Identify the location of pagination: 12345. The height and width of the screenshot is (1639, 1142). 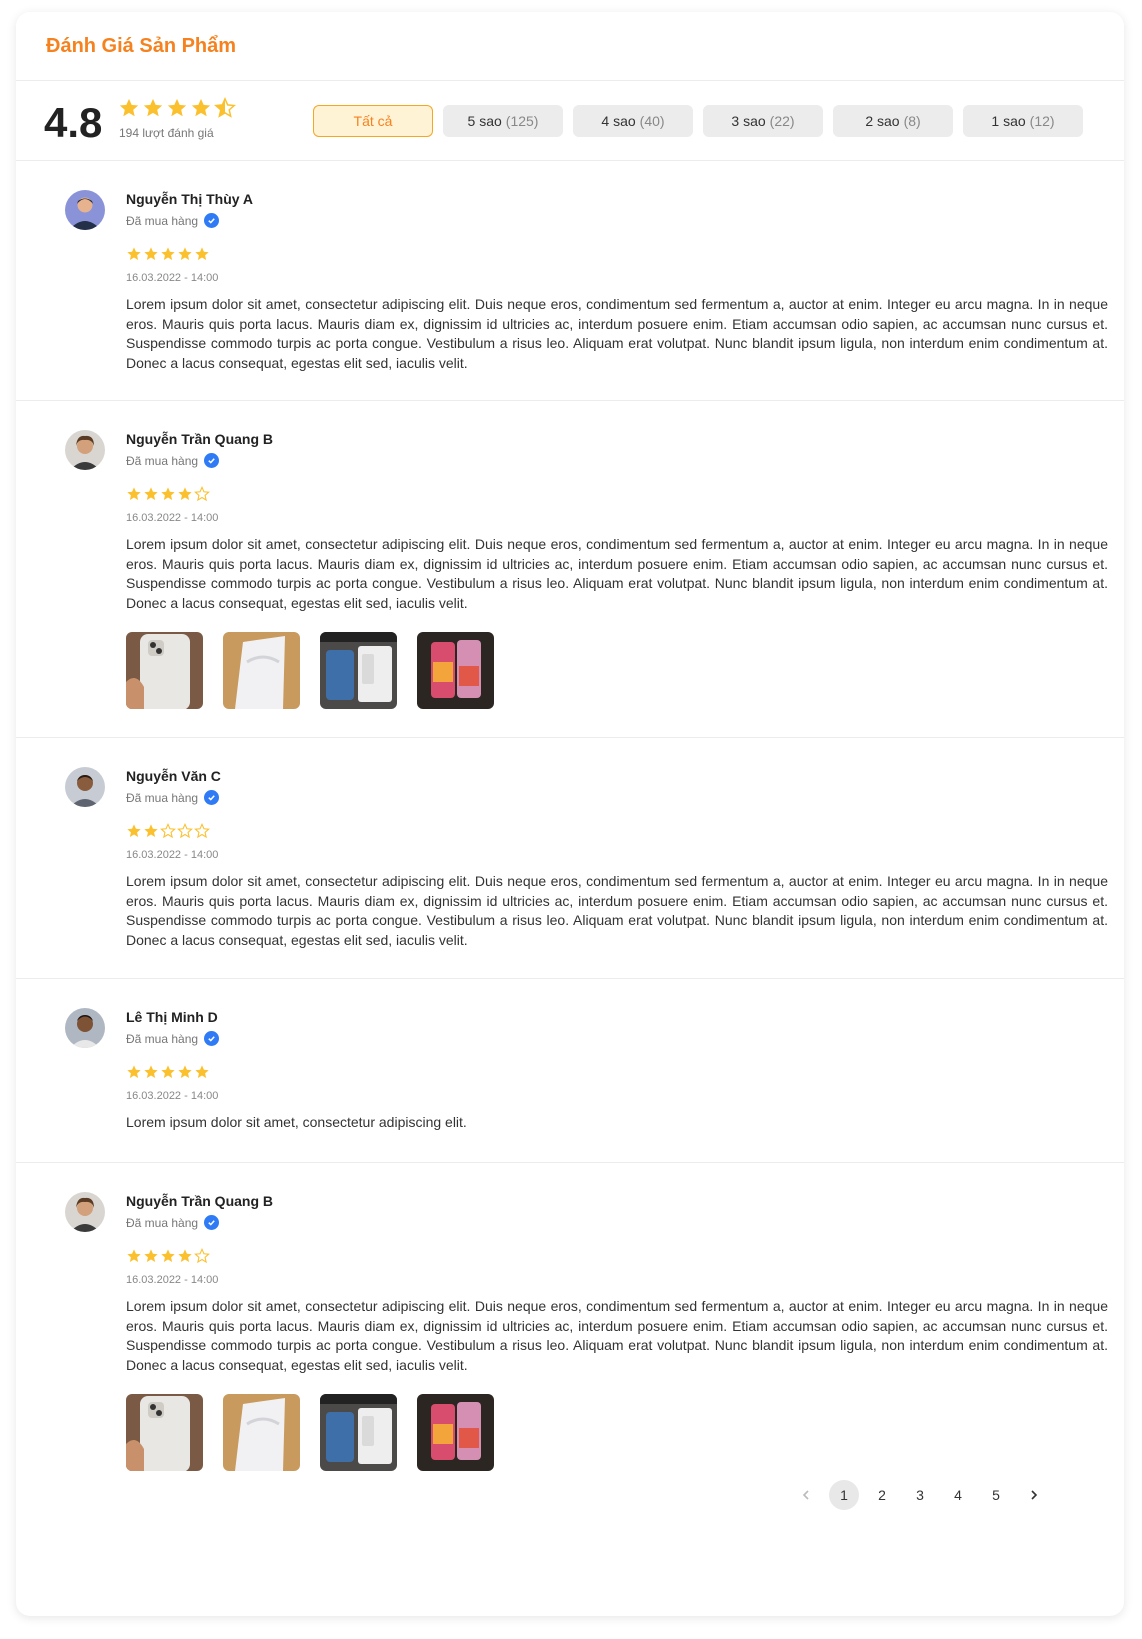
(920, 1495).